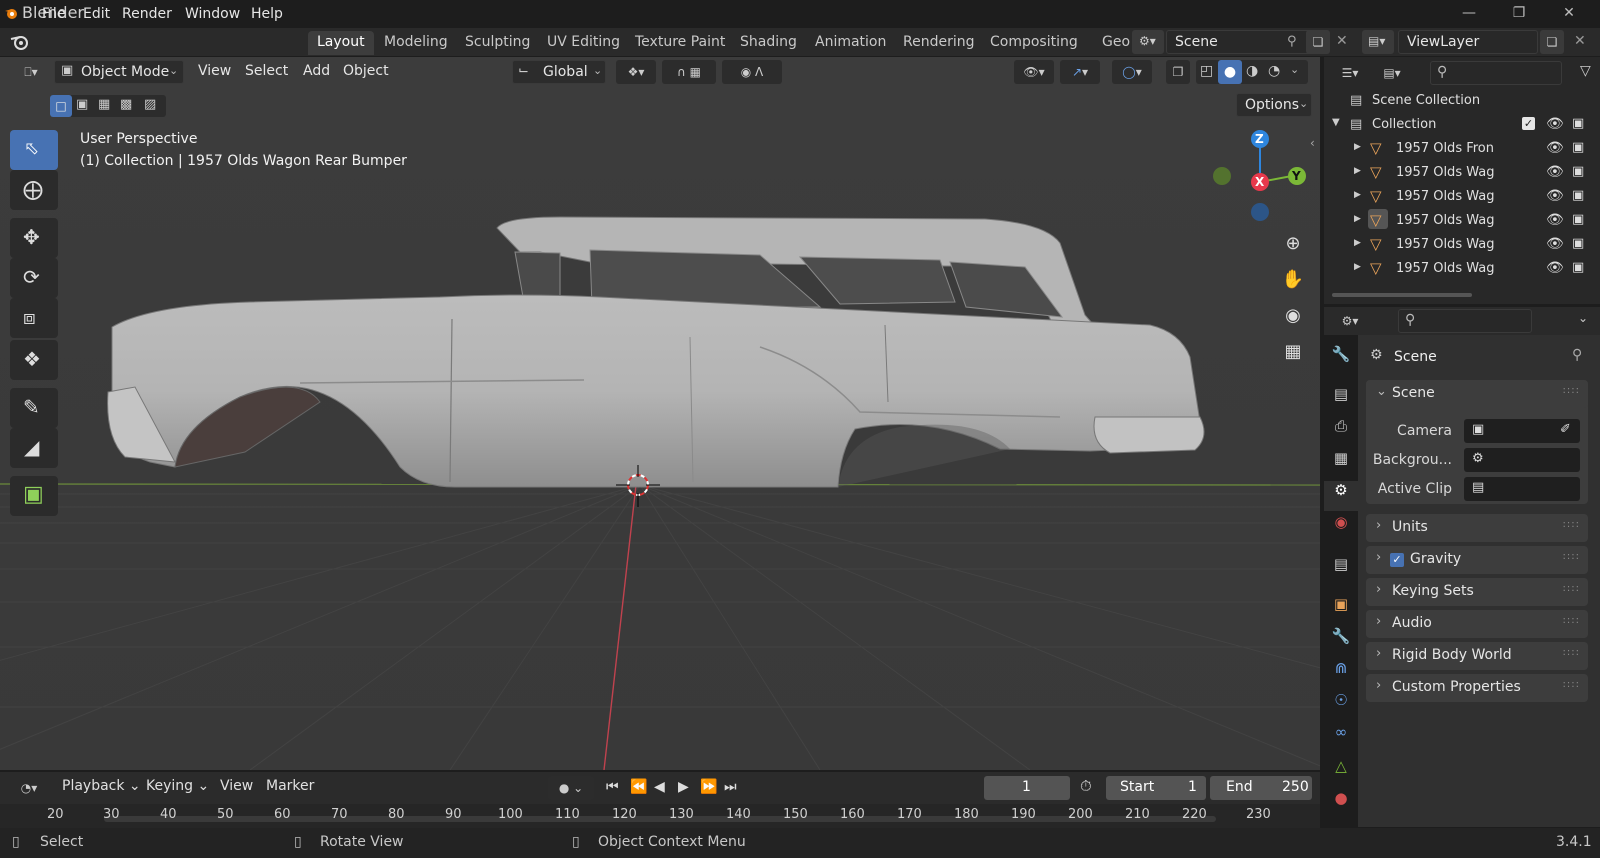 The height and width of the screenshot is (858, 1600). Describe the element at coordinates (571, 788) in the screenshot. I see `auto-keying-button: ● ⌄` at that location.